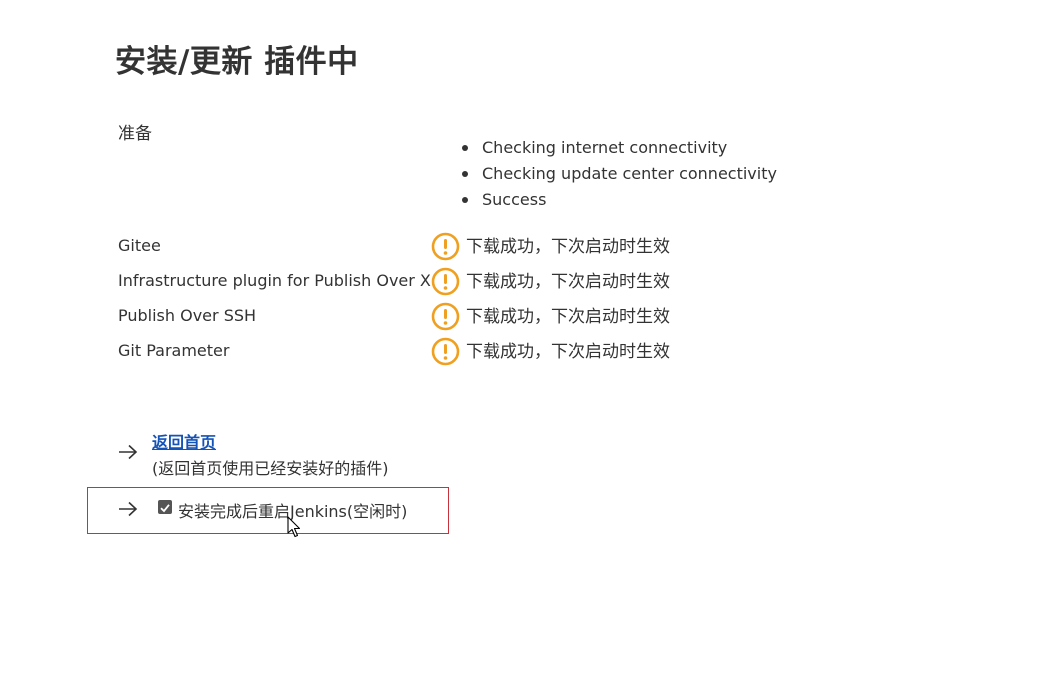  What do you see at coordinates (184, 441) in the screenshot?
I see `return-home-link: 返回首页` at bounding box center [184, 441].